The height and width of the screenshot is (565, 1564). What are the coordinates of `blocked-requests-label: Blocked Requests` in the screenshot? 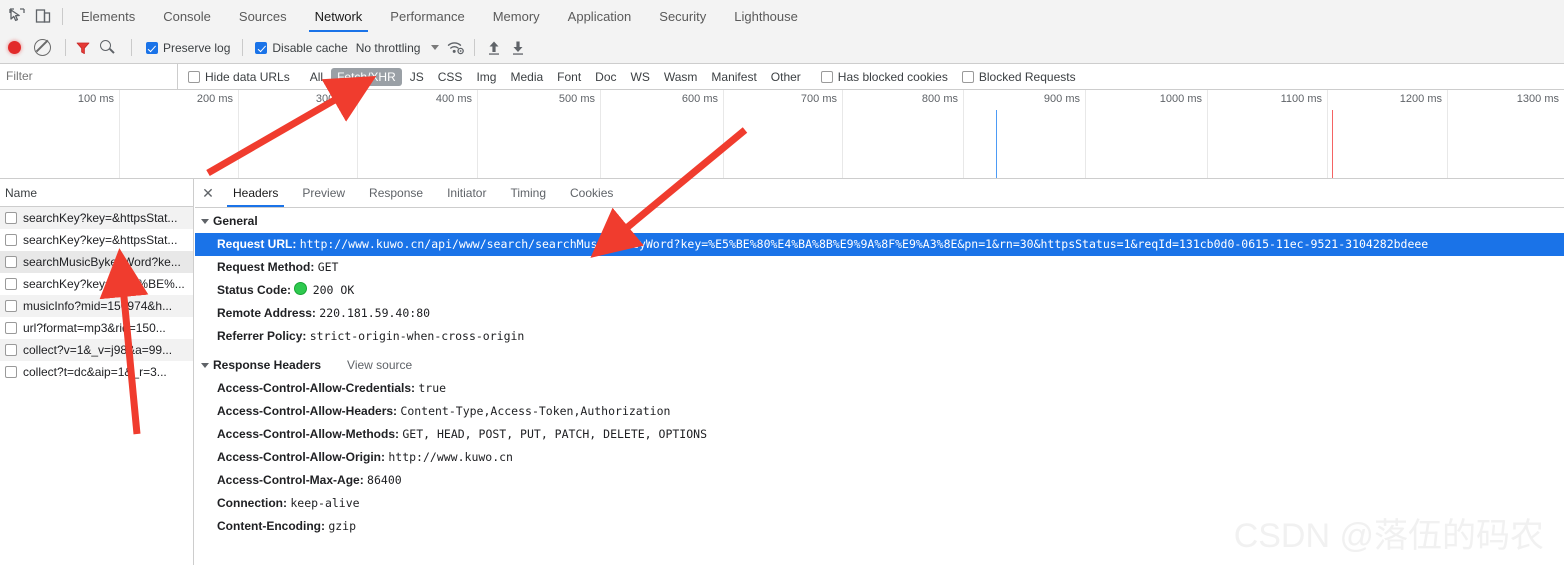 It's located at (1027, 76).